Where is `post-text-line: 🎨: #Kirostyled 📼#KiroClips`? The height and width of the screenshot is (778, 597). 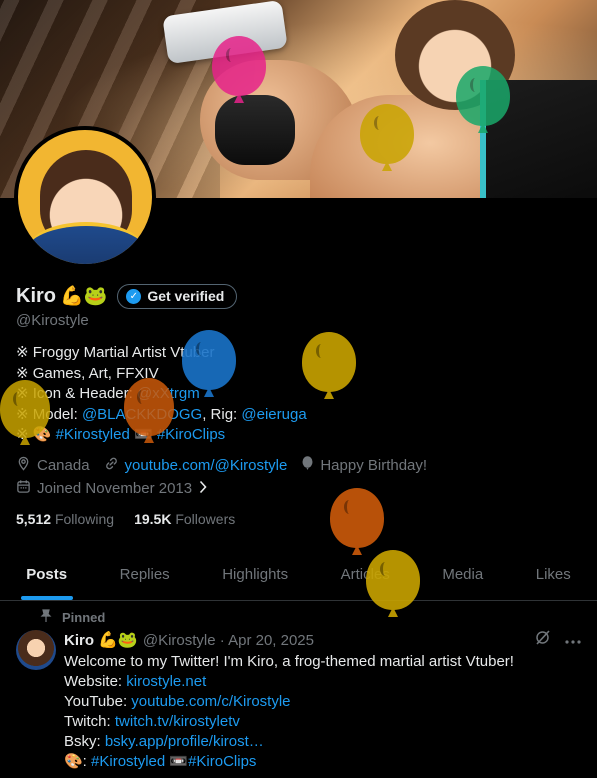
post-text-line: 🎨: #Kirostyled 📼#KiroClips is located at coordinates (324, 762).